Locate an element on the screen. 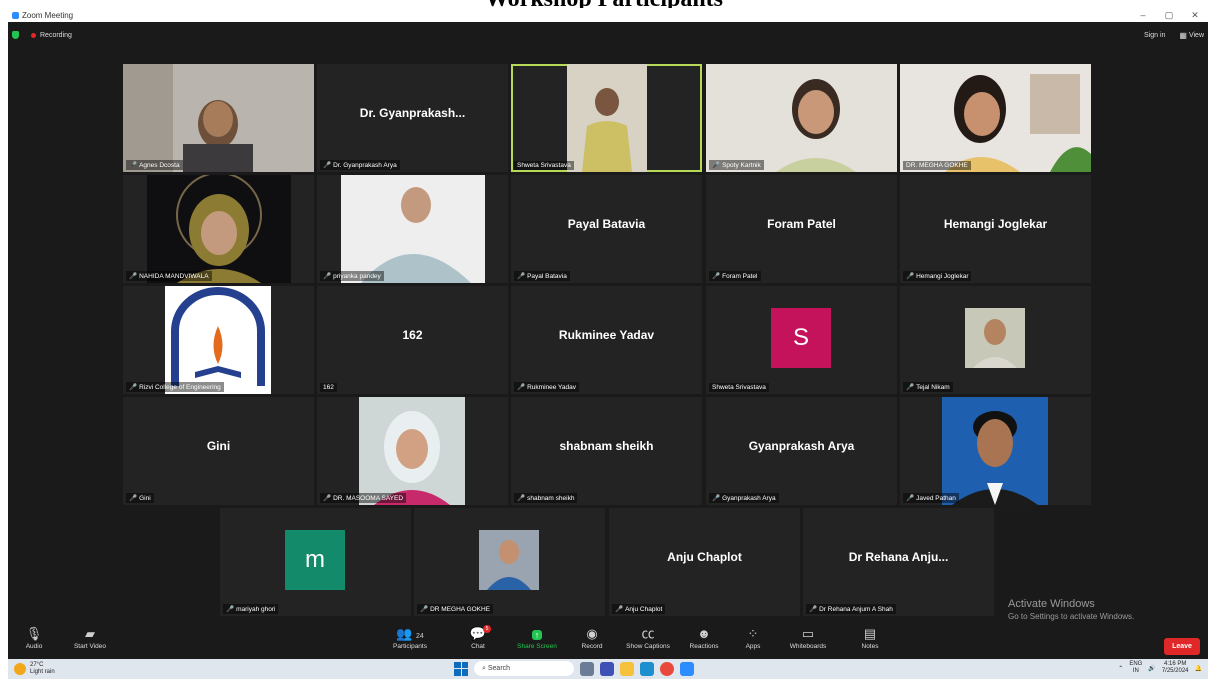 The width and height of the screenshot is (1208, 679). network-volume-icon: 🔊 is located at coordinates (1151, 668).